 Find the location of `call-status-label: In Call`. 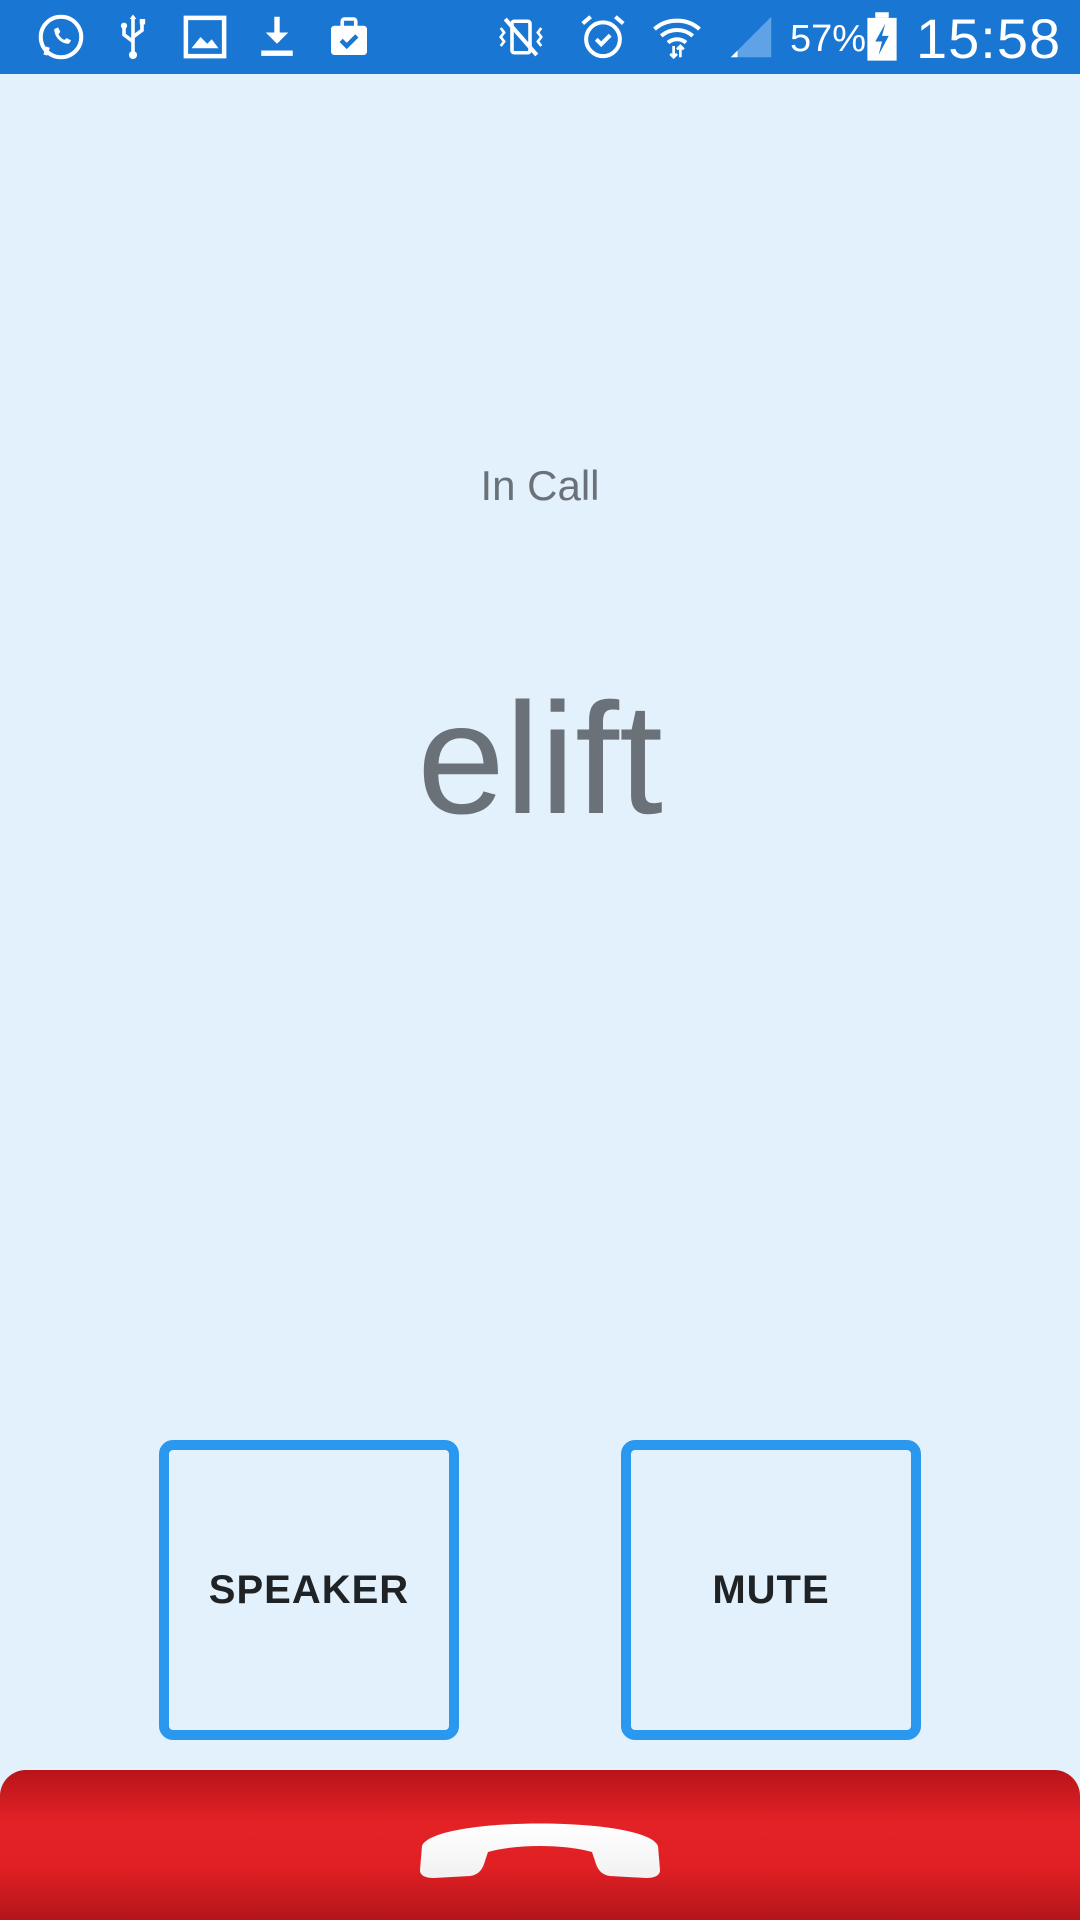

call-status-label: In Call is located at coordinates (540, 485).